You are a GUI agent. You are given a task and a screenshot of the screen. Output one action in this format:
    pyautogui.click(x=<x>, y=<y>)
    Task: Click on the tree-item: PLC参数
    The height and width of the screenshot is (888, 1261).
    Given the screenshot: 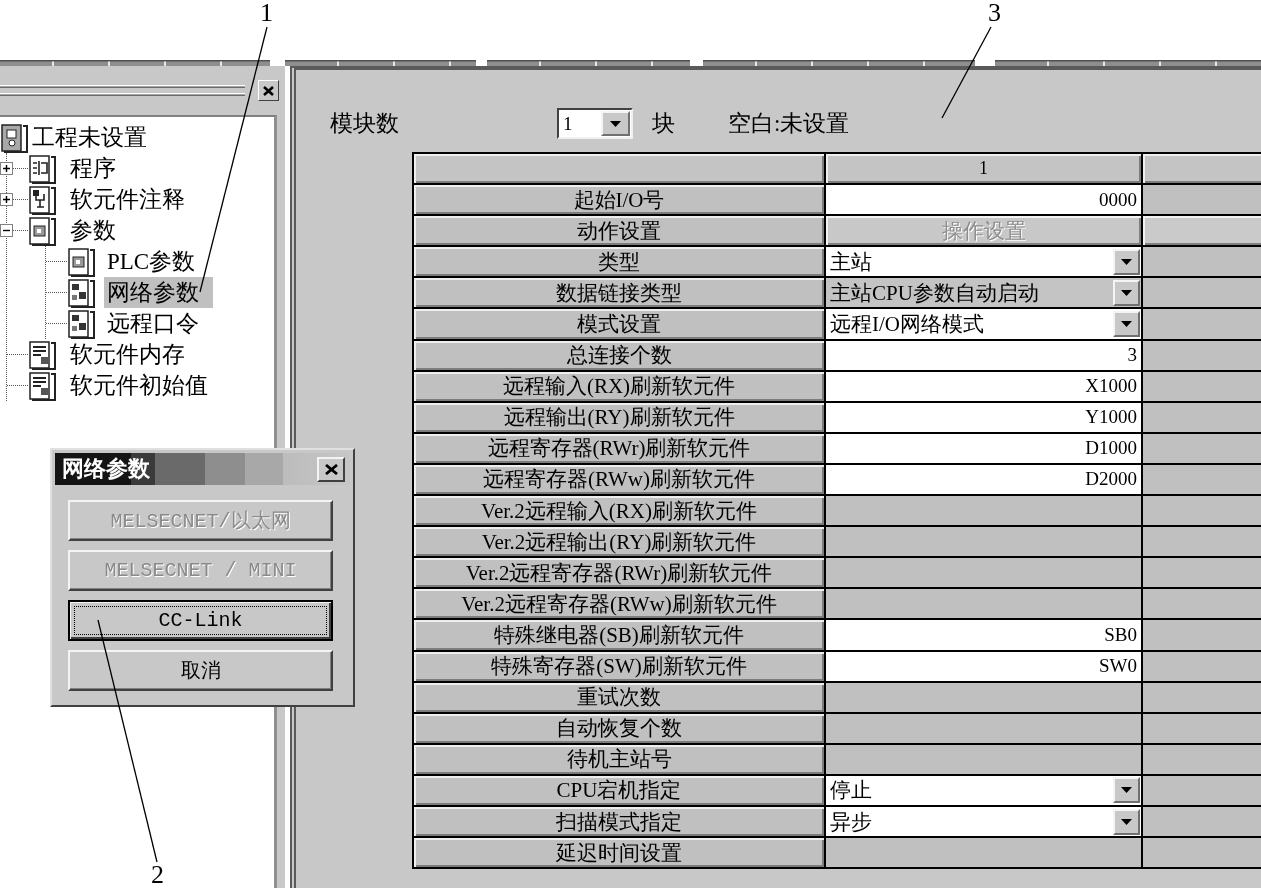 What is the action you would take?
    pyautogui.click(x=157, y=261)
    